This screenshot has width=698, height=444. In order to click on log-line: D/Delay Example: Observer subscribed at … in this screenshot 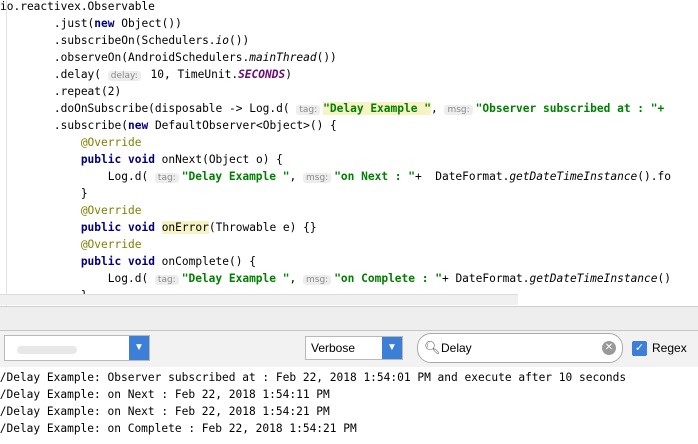, I will do `click(313, 377)`.